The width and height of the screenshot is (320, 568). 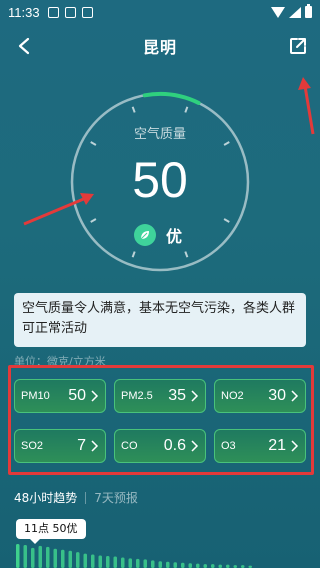 I want to click on pollutant-value: 30, so click(x=277, y=395).